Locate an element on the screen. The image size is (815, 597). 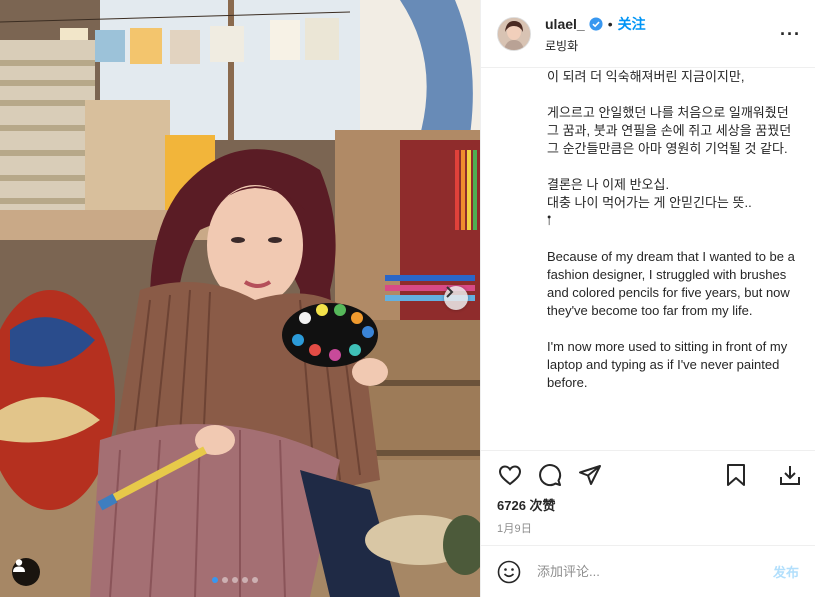
carousel-next-button is located at coordinates (456, 298).